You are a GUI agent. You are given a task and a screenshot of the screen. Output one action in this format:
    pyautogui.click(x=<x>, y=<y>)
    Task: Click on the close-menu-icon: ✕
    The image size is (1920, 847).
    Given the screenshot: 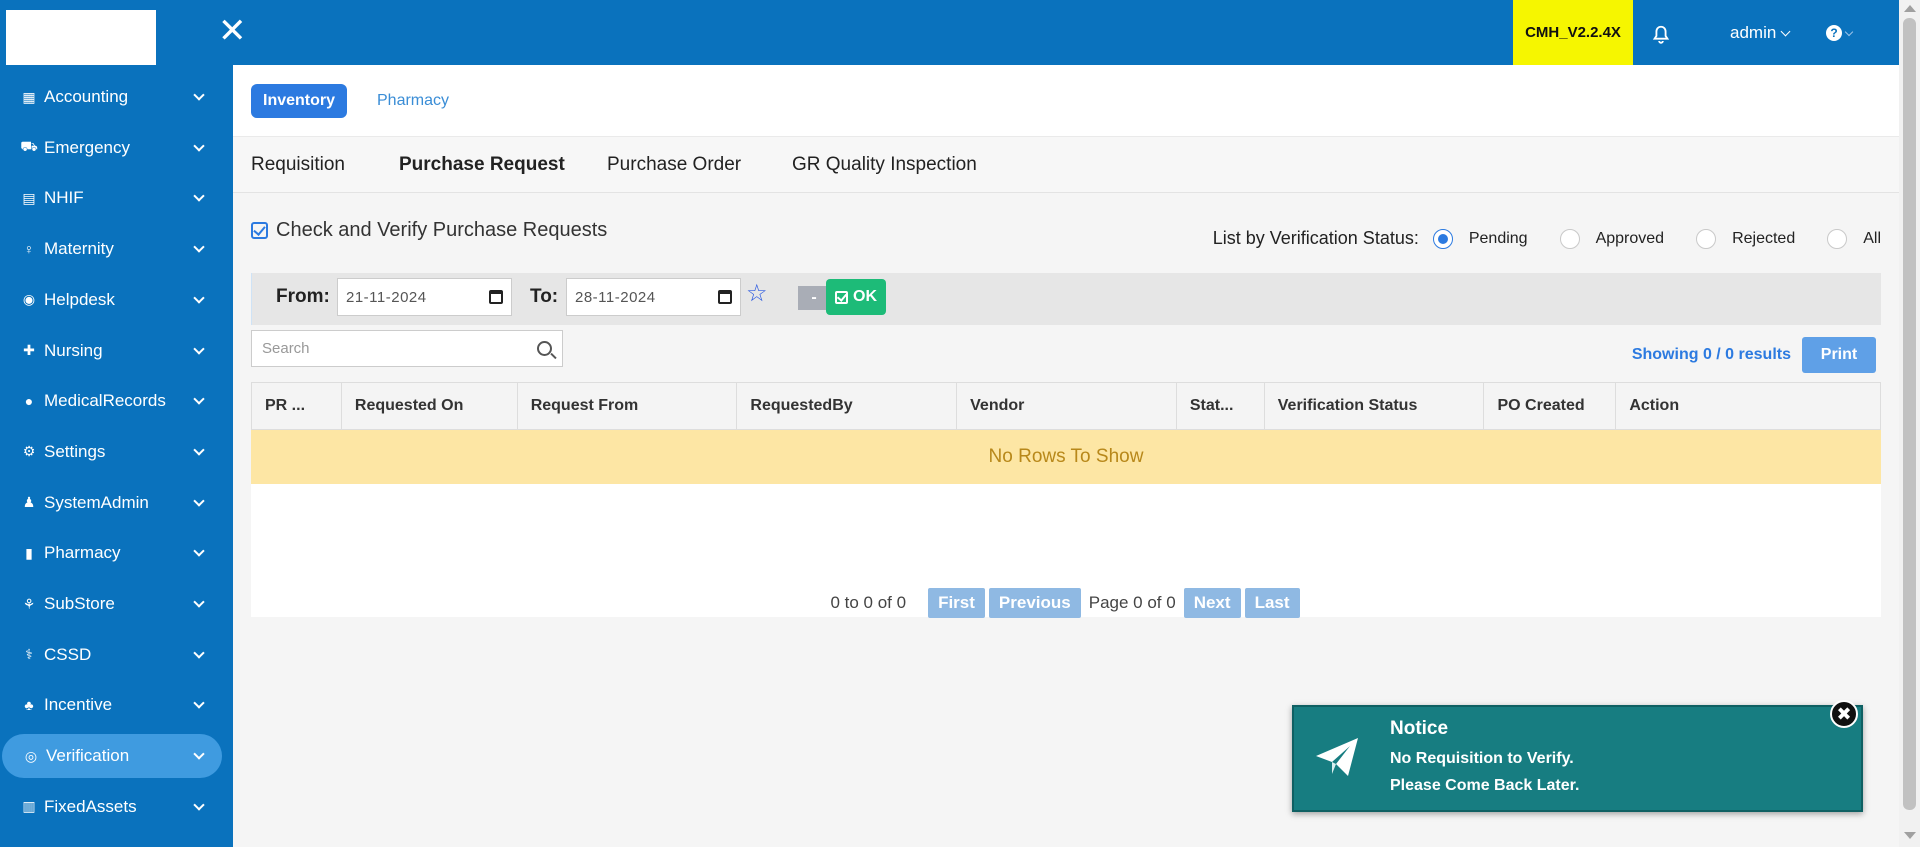 What is the action you would take?
    pyautogui.click(x=232, y=31)
    